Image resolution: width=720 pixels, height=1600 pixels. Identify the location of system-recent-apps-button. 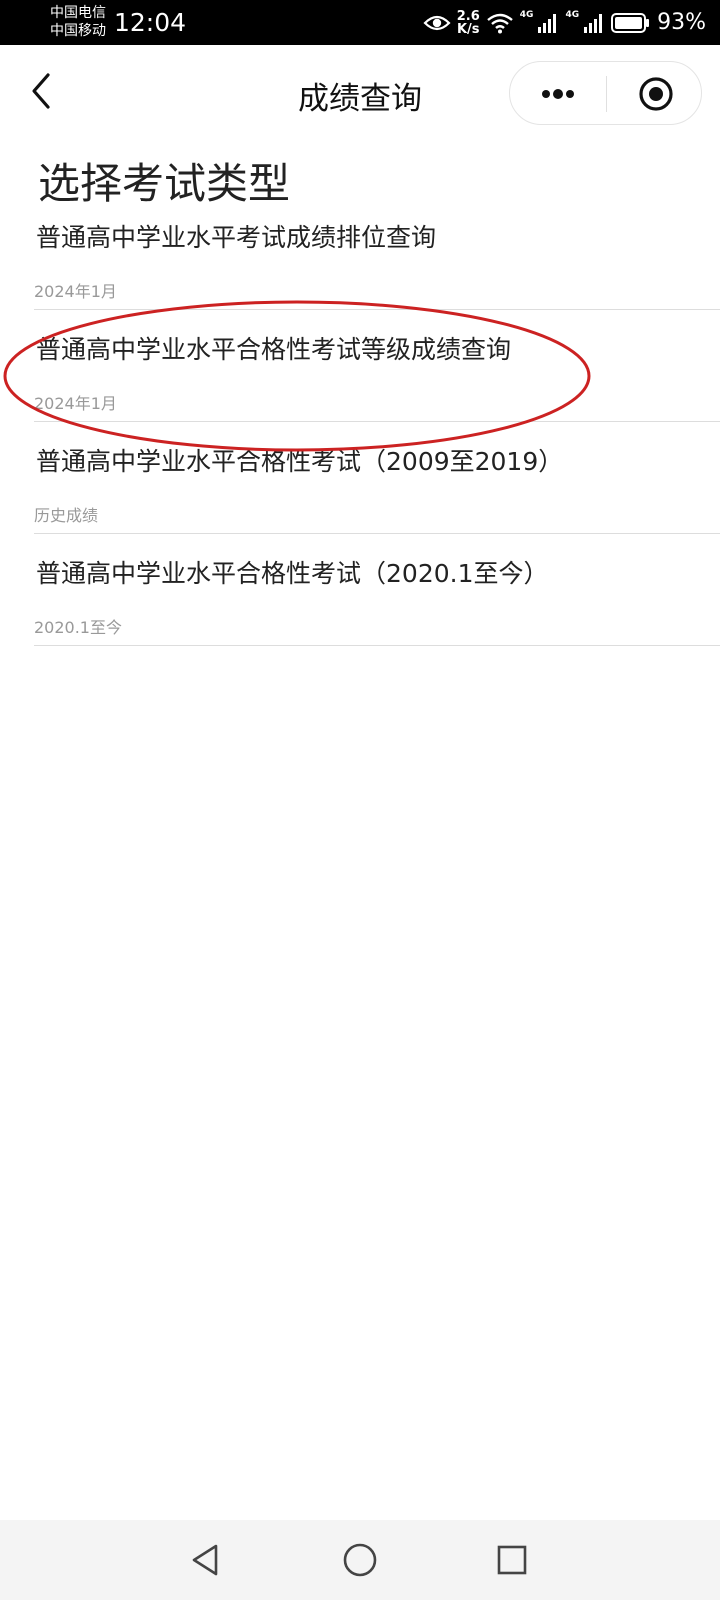
(512, 1560).